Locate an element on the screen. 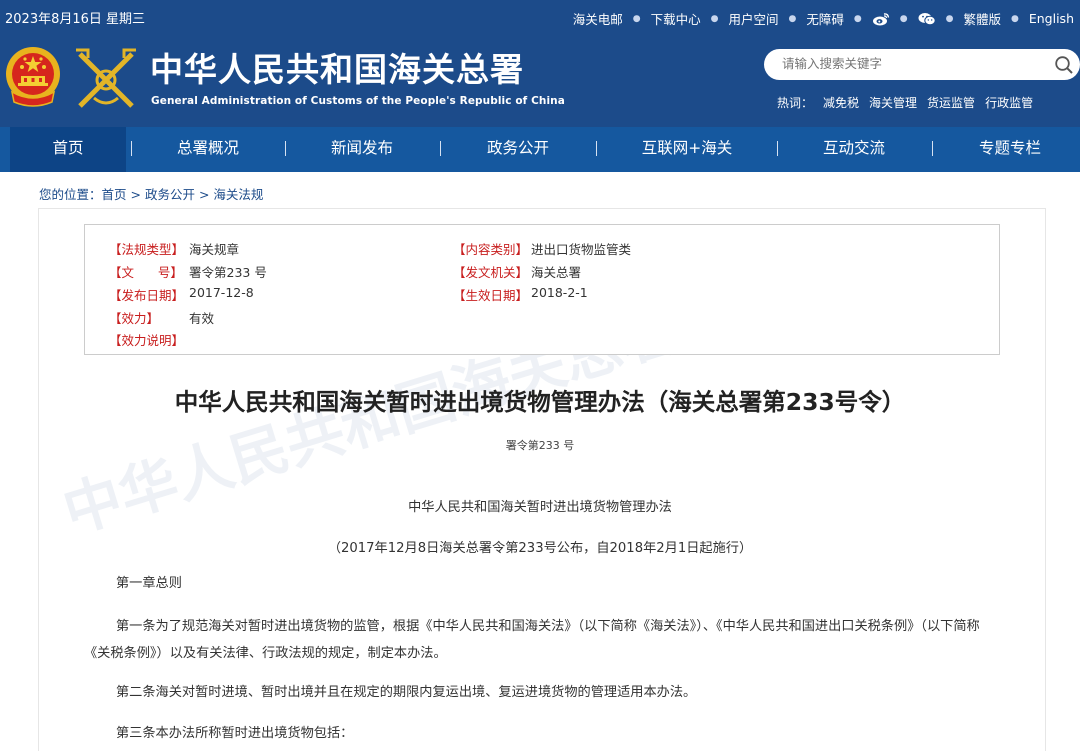 The image size is (1080, 751). info-publish-date: 【发布日期】 2017-12-8 is located at coordinates (181, 294).